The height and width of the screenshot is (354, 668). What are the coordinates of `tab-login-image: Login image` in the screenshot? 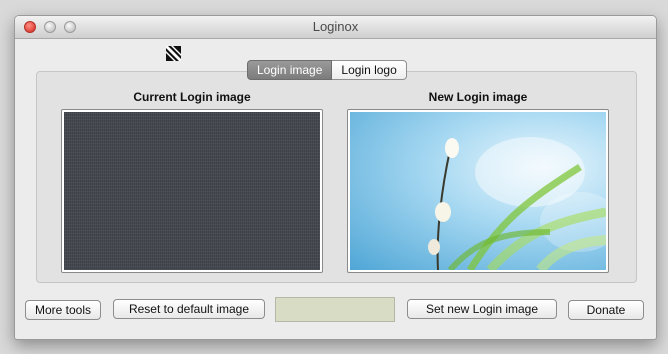 It's located at (290, 70).